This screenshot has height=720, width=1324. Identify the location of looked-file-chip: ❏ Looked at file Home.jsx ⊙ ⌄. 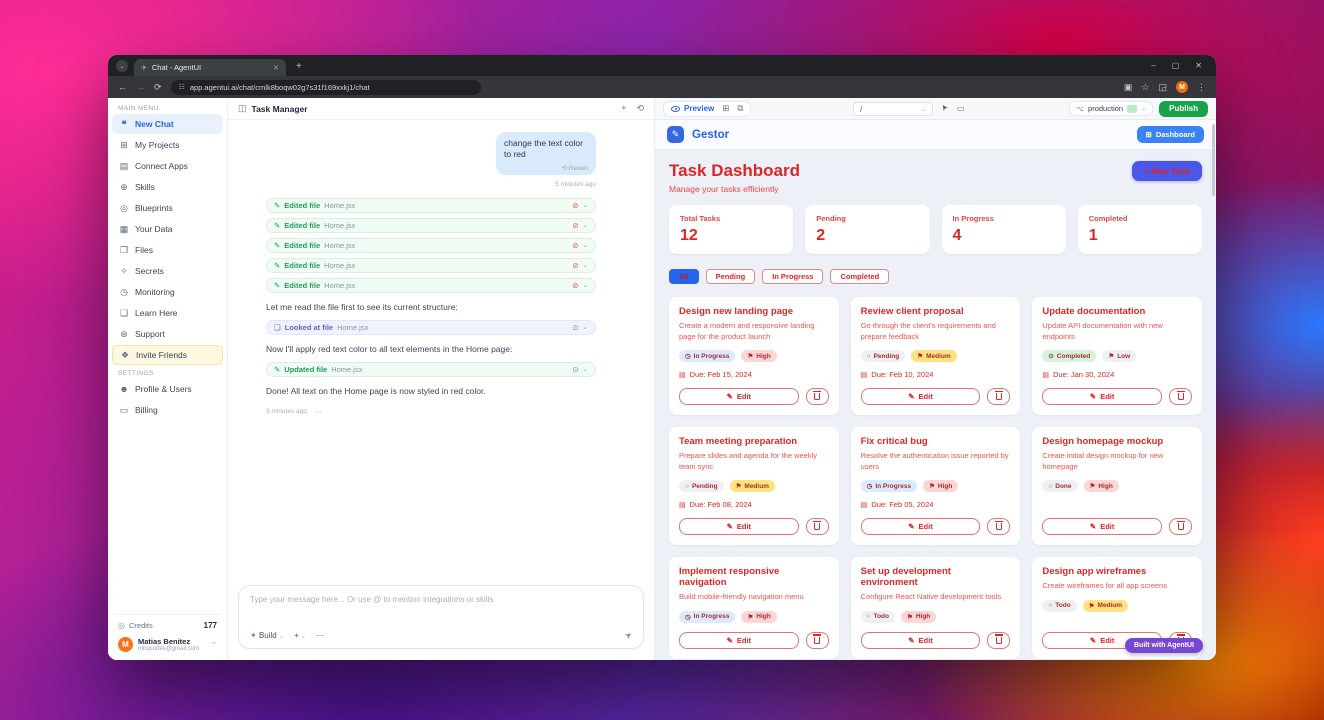
(431, 327).